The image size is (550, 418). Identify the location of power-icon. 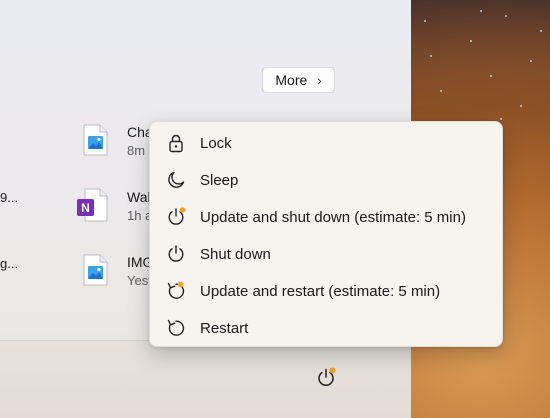
(176, 253).